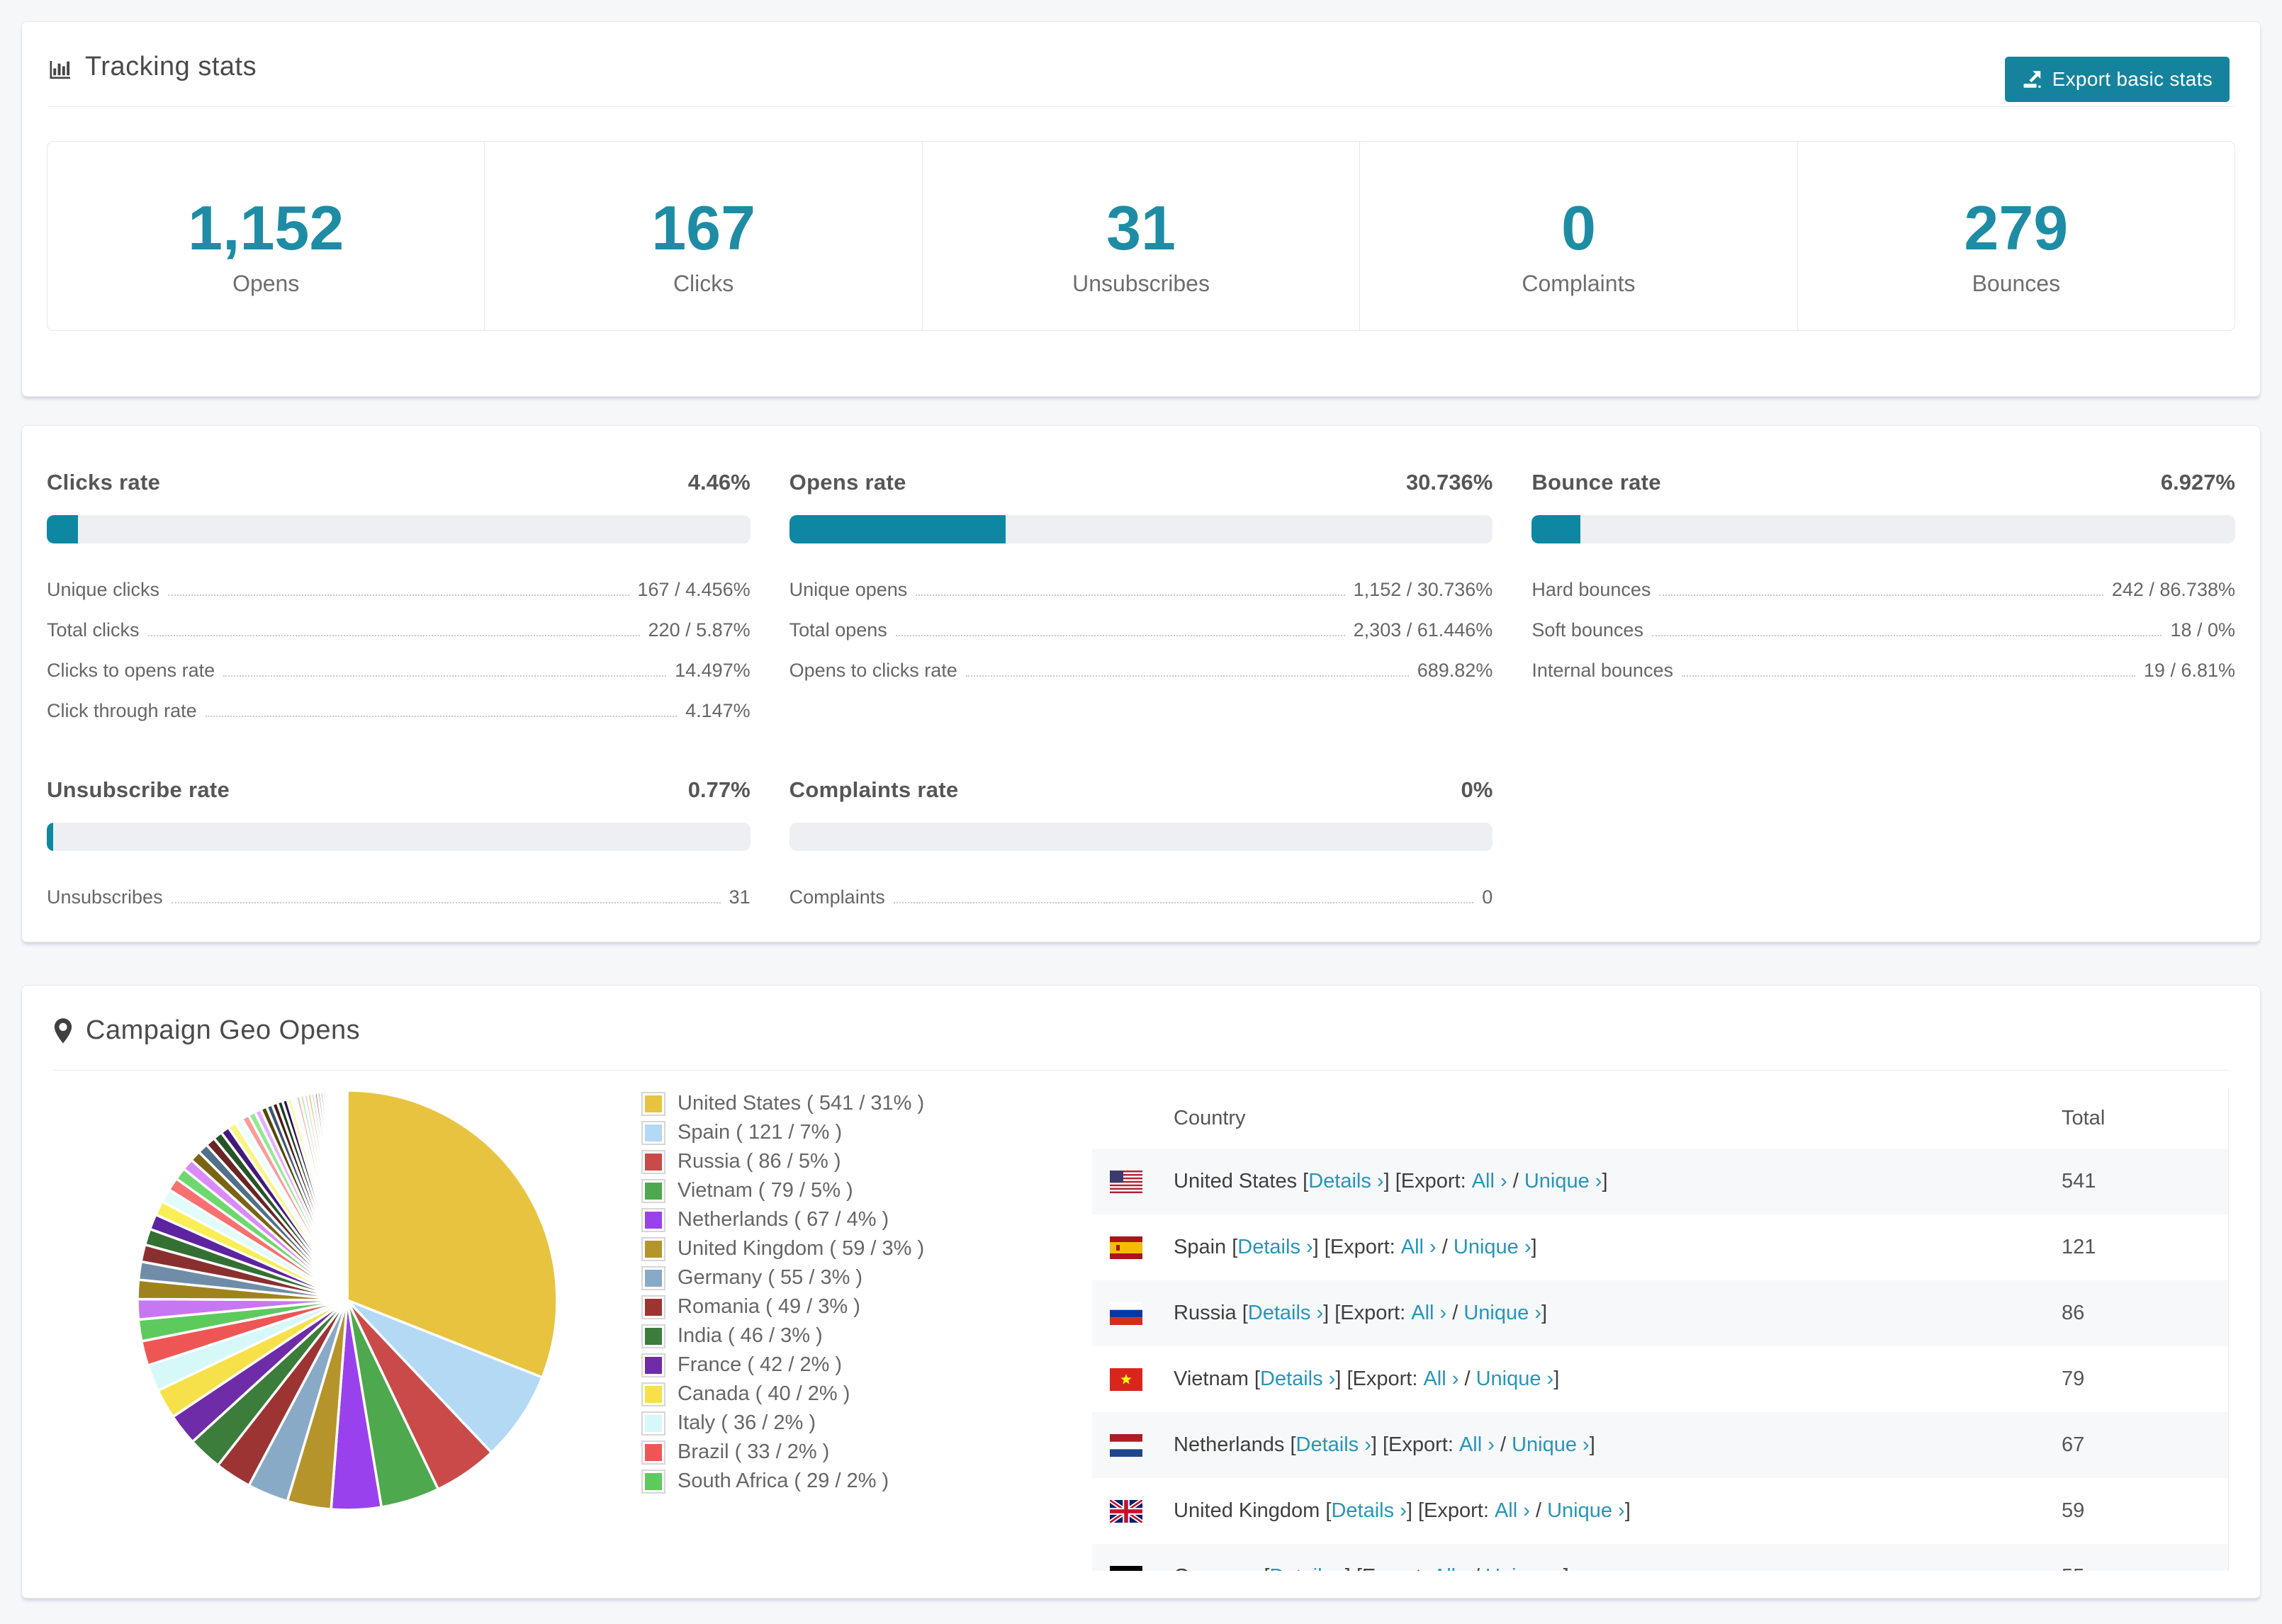 The height and width of the screenshot is (1624, 2282). I want to click on country-name: United States, so click(1238, 1181).